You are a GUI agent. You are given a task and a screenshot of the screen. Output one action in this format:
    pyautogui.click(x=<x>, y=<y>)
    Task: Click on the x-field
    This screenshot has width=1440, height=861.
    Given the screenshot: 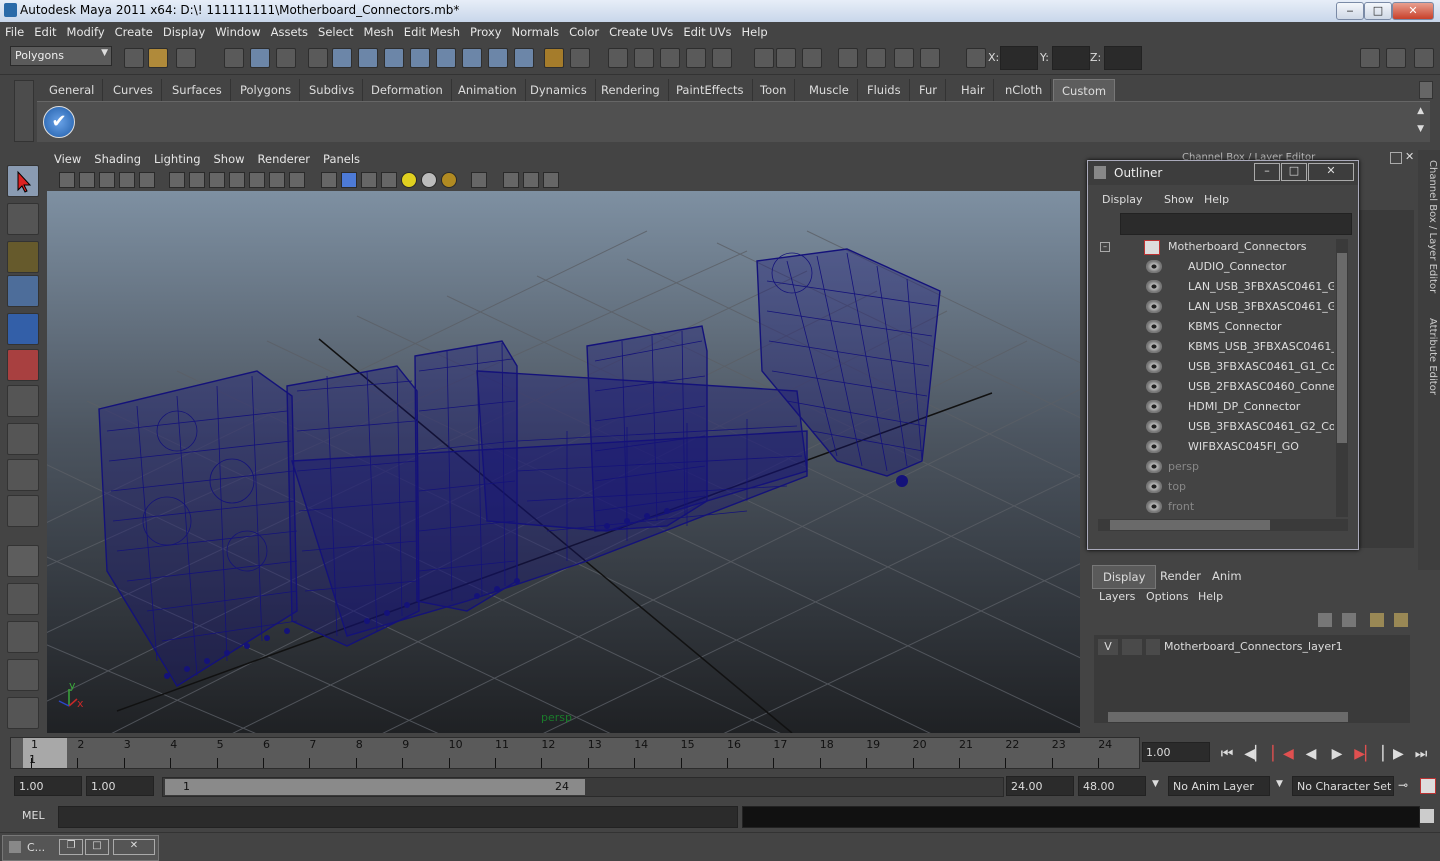 What is the action you would take?
    pyautogui.click(x=1019, y=58)
    